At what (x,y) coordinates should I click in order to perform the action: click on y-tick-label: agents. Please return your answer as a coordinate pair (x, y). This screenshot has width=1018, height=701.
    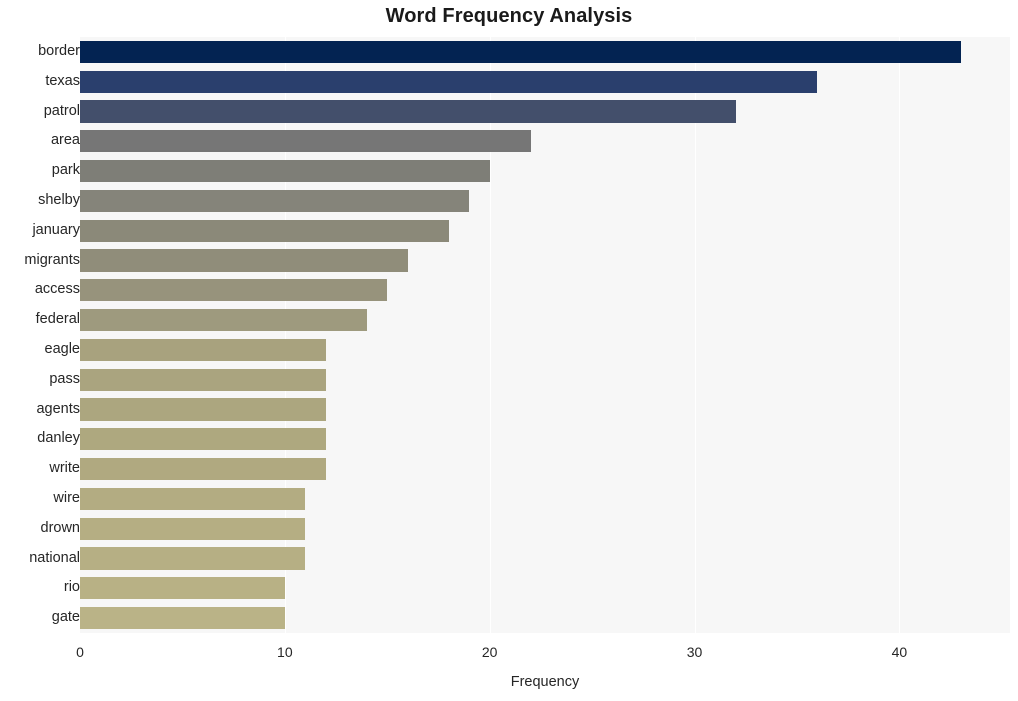
    Looking at the image, I should click on (58, 408).